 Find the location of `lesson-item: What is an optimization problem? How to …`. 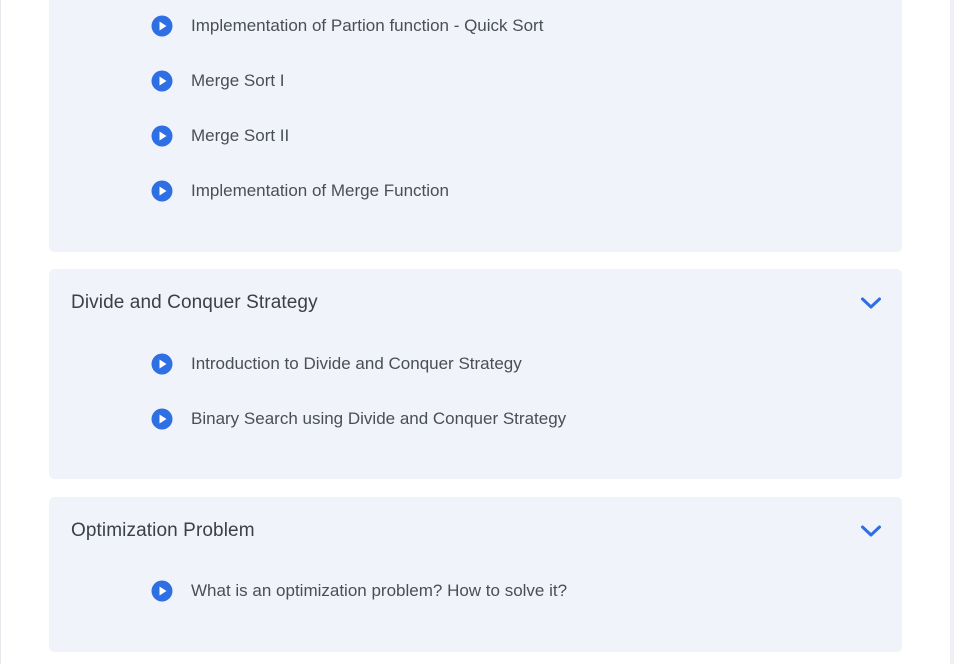

lesson-item: What is an optimization problem? How to … is located at coordinates (359, 591).